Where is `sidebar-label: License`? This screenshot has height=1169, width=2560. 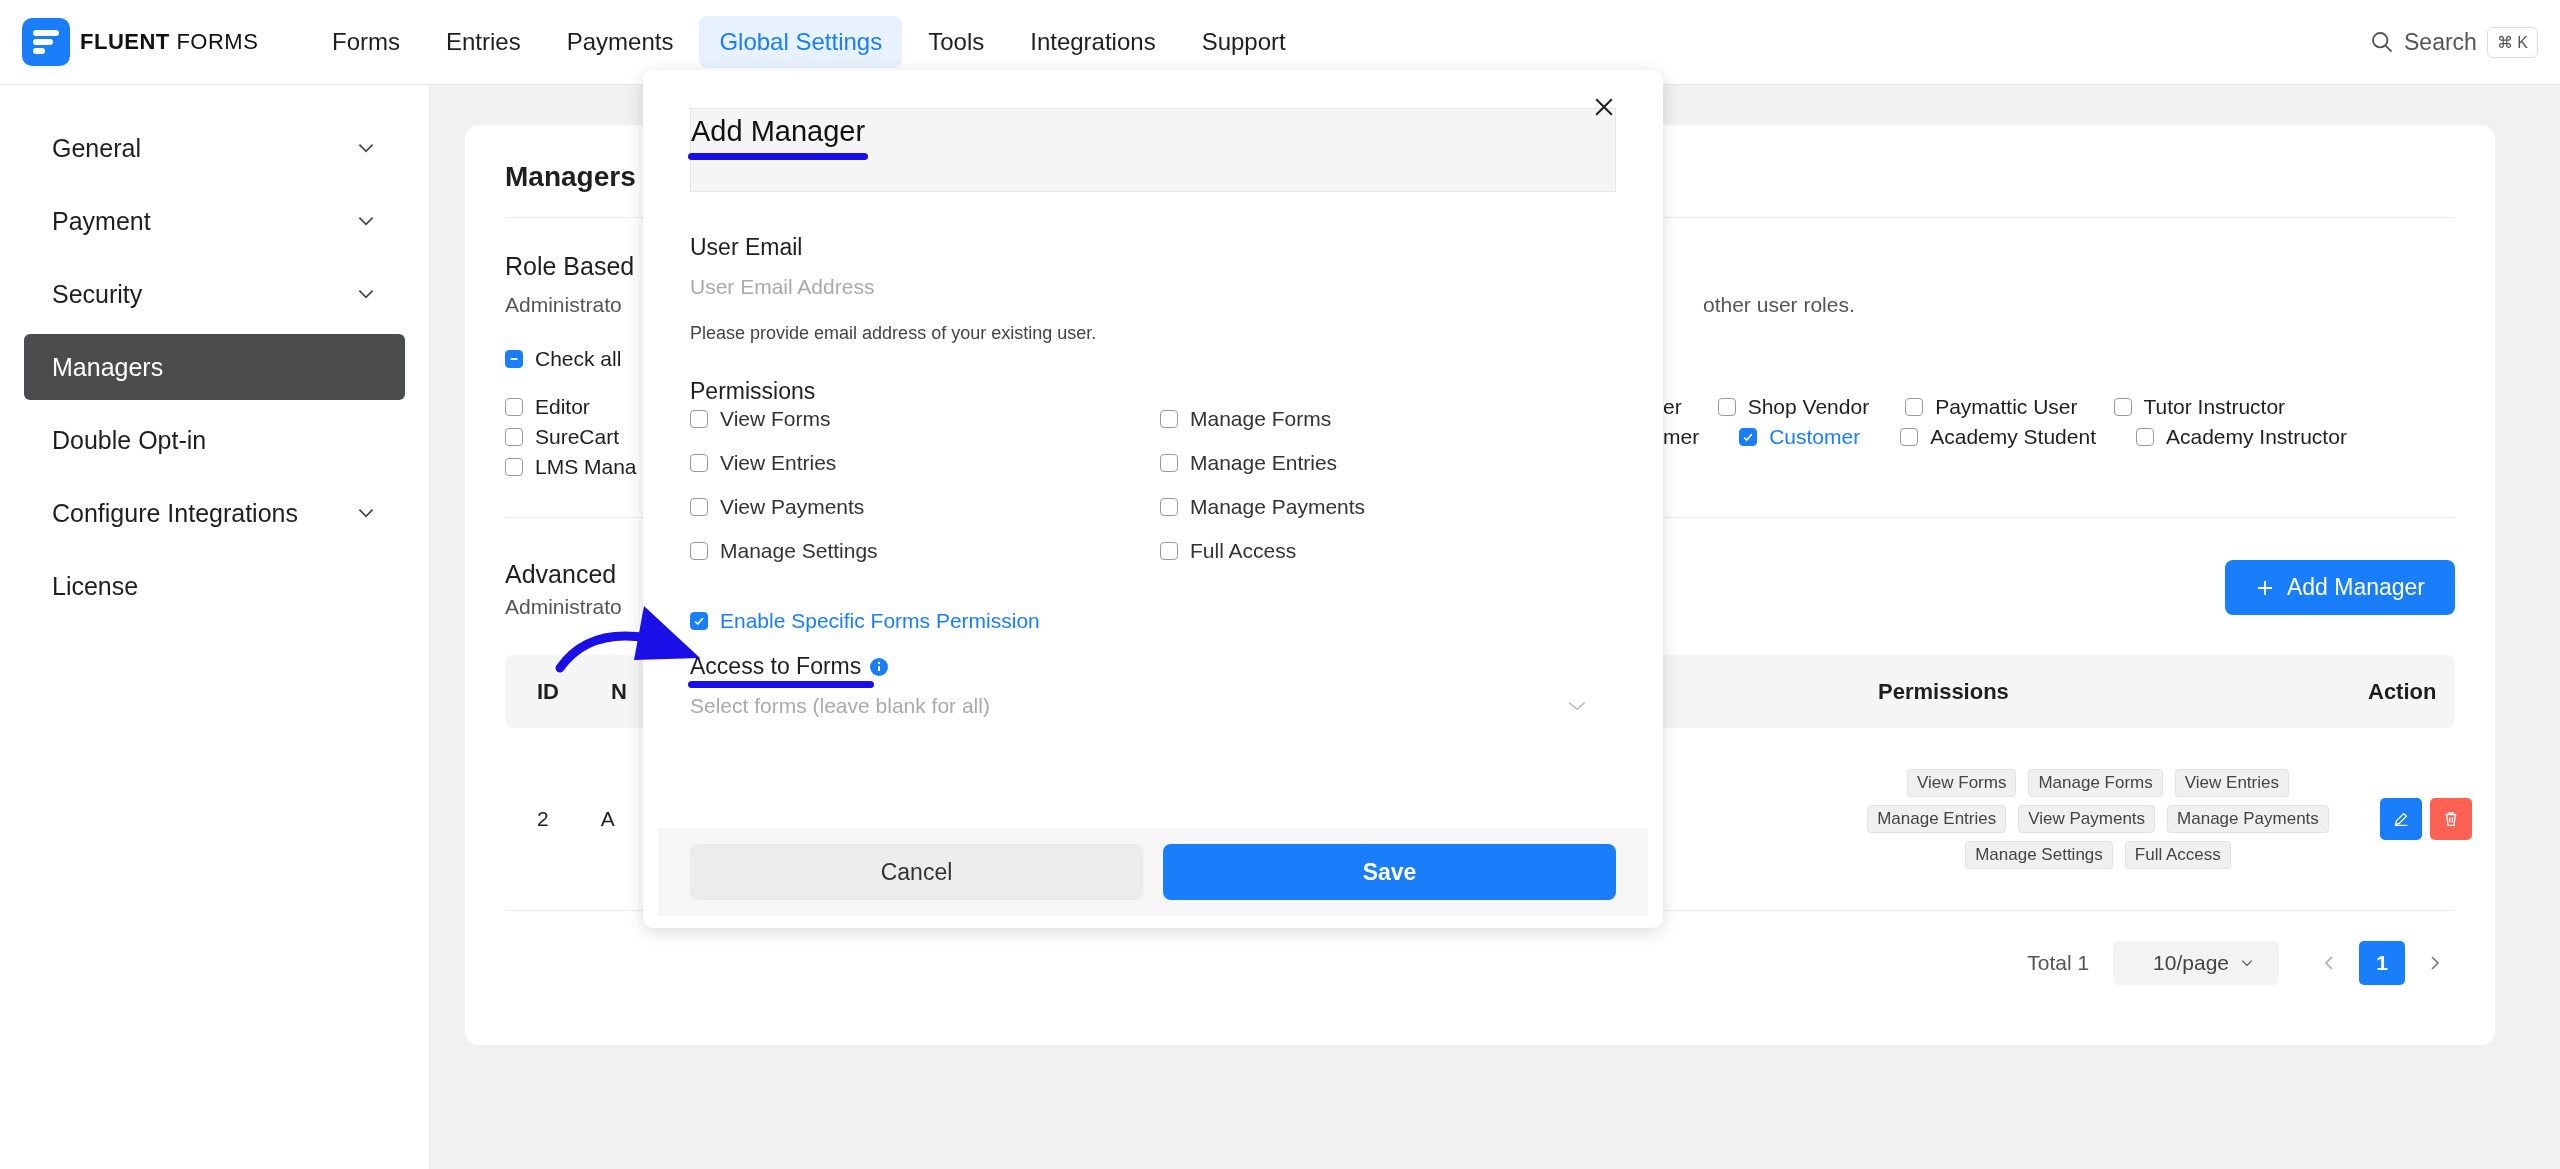
sidebar-label: License is located at coordinates (95, 586).